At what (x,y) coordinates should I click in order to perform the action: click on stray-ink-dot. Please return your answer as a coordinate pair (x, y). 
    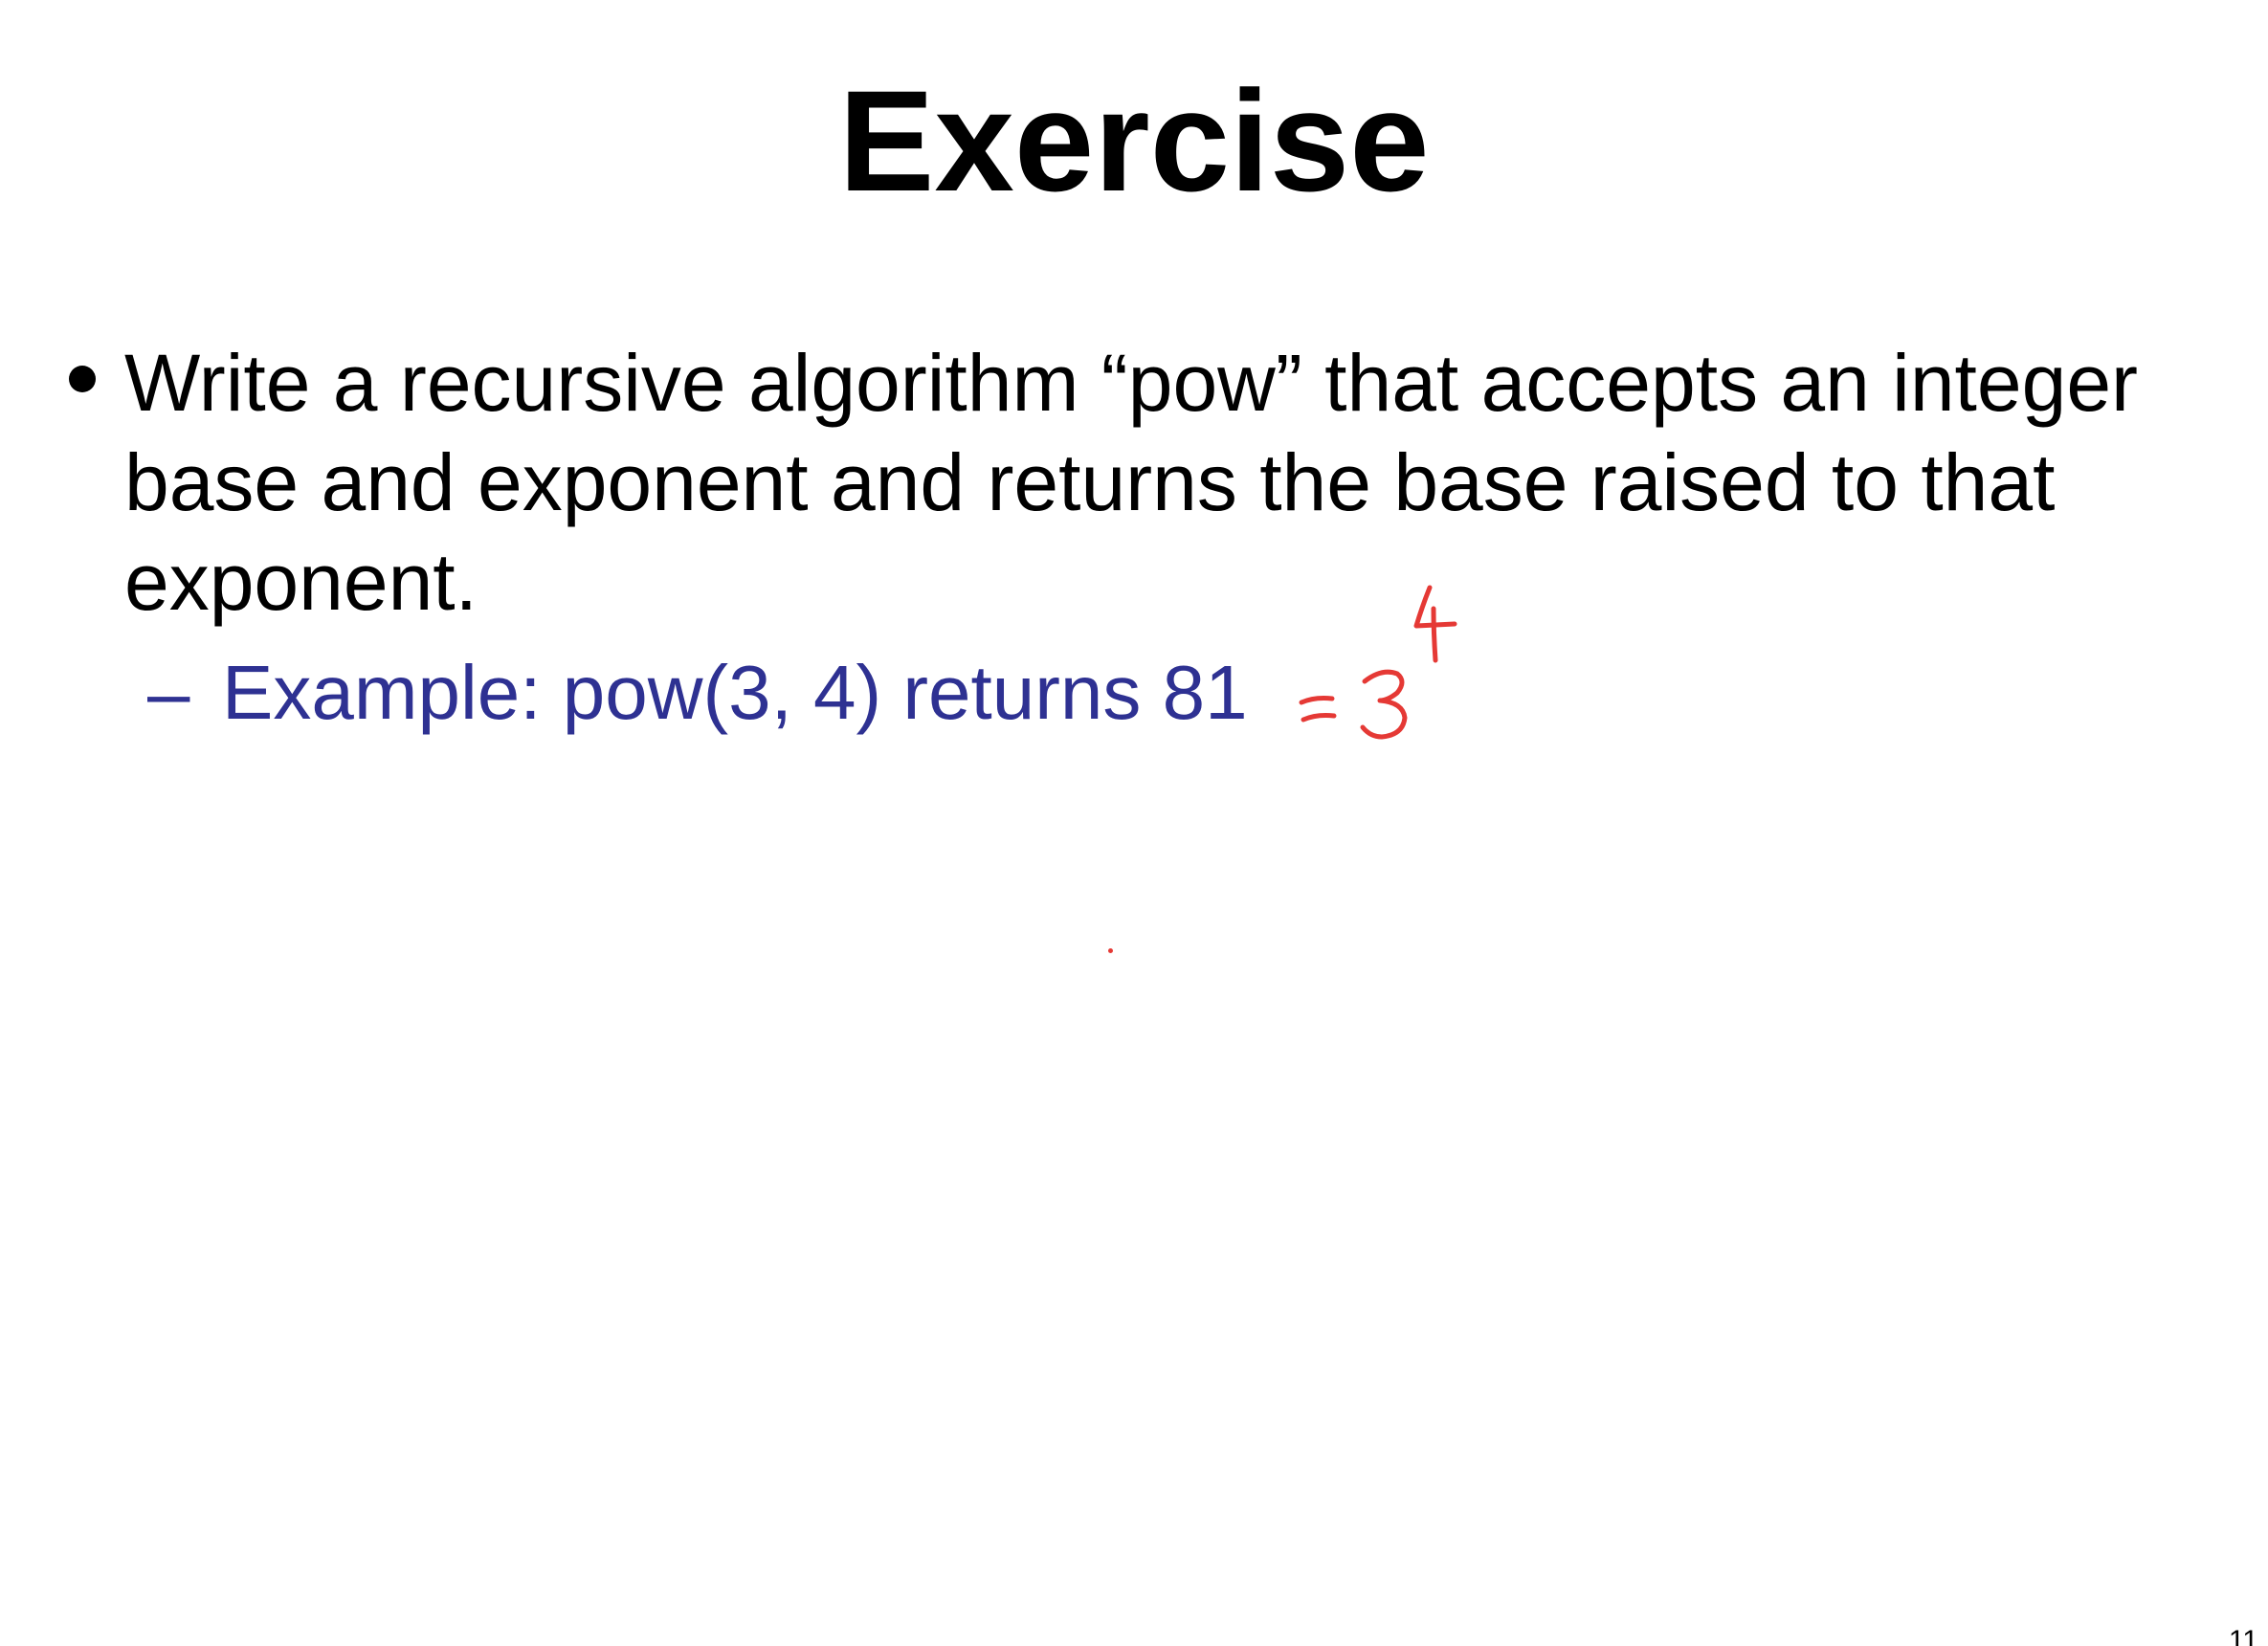
    Looking at the image, I should click on (1110, 950).